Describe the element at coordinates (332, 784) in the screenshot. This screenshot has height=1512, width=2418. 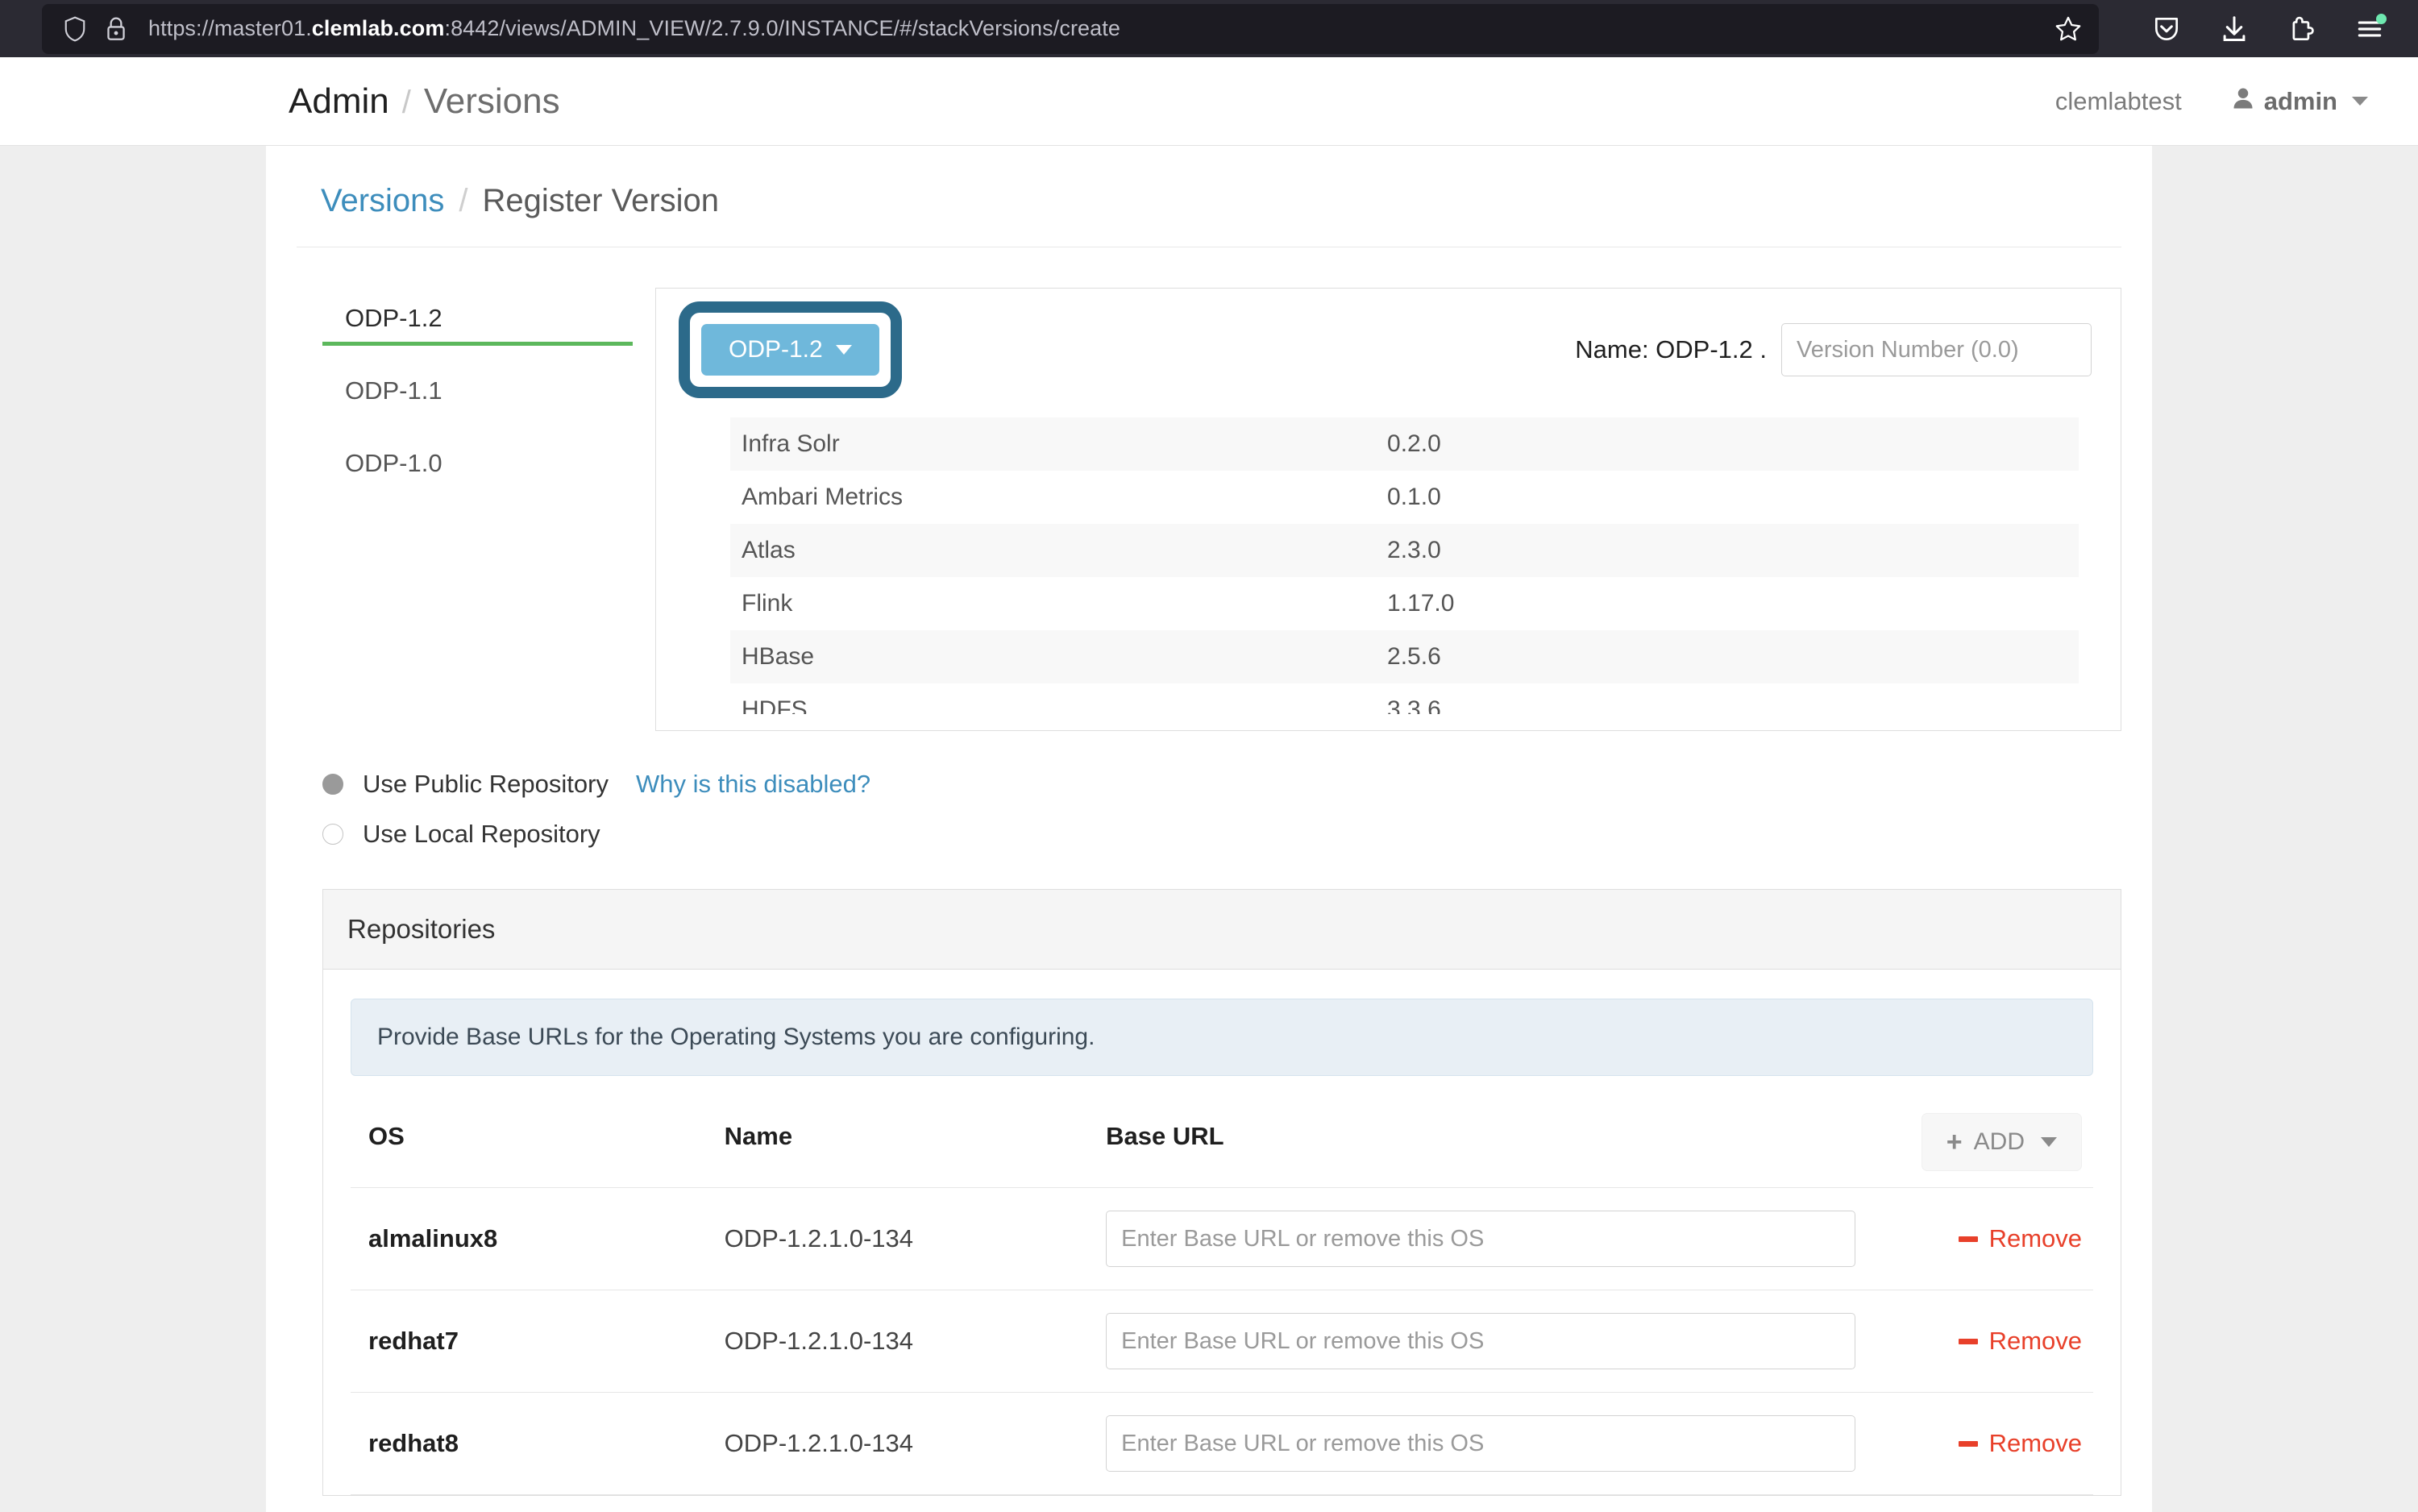
I see `radio-use-public-repository` at that location.